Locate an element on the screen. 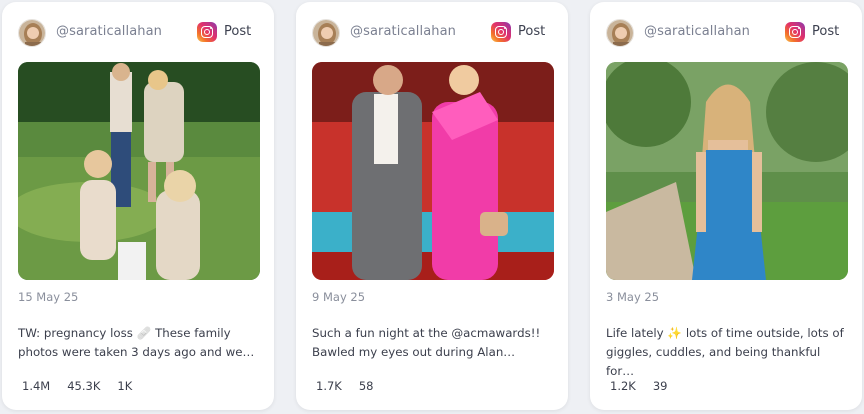 The height and width of the screenshot is (414, 864). post-date: 15 May 25 is located at coordinates (48, 297).